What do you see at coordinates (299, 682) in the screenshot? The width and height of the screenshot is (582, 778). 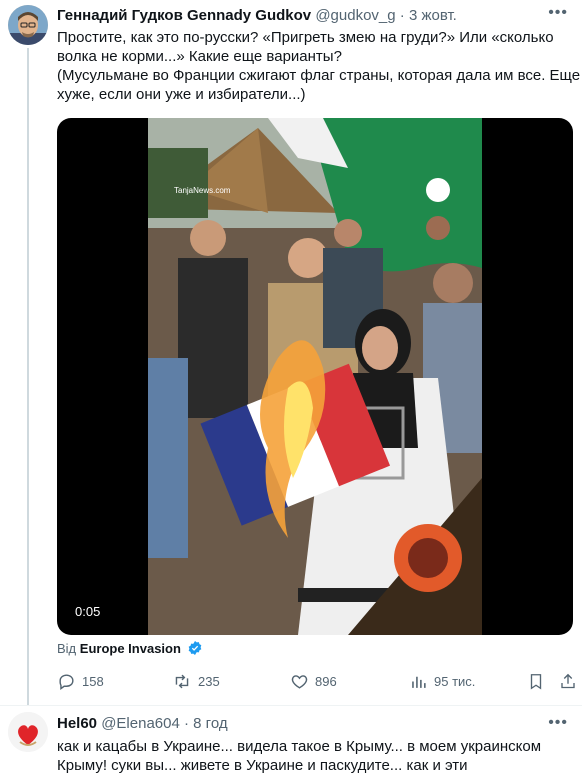 I see `heart-icon` at bounding box center [299, 682].